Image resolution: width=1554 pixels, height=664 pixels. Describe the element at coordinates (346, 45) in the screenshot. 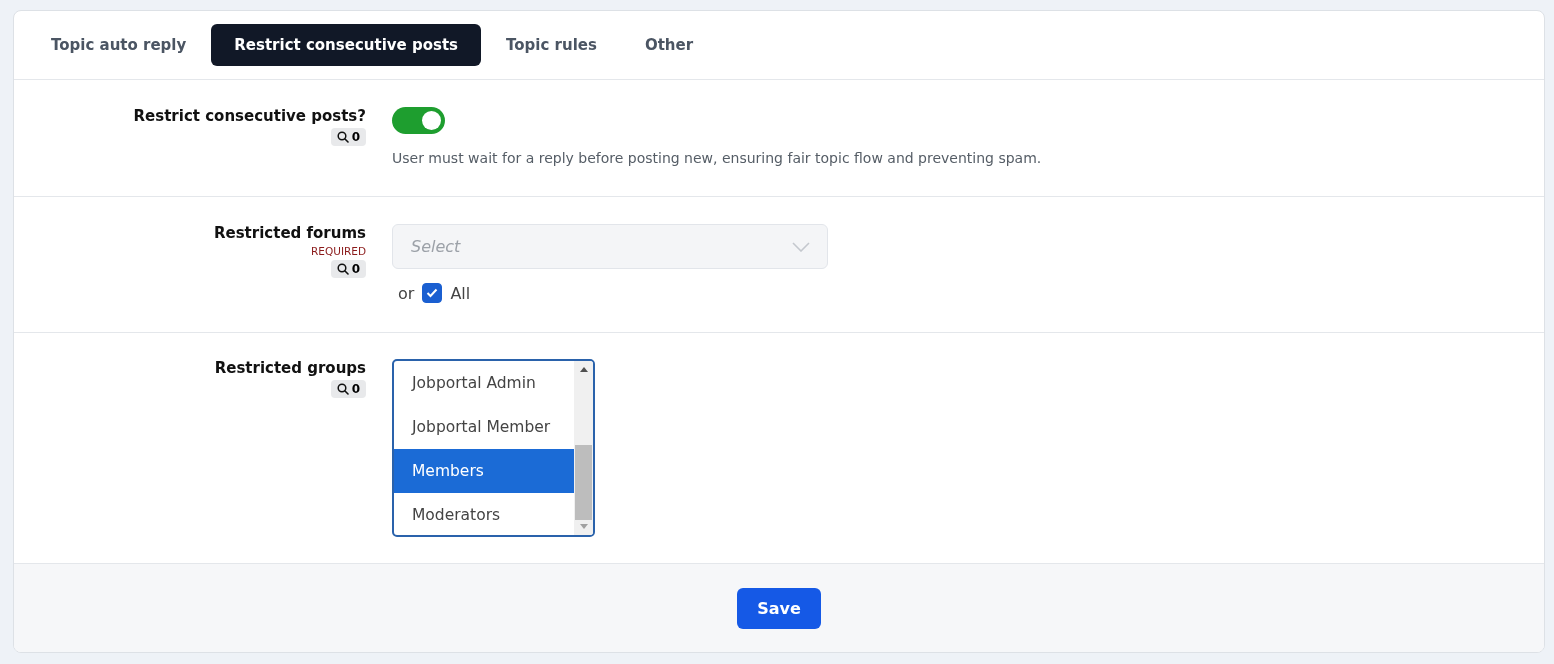

I see `tab: Restrict consecutive posts` at that location.